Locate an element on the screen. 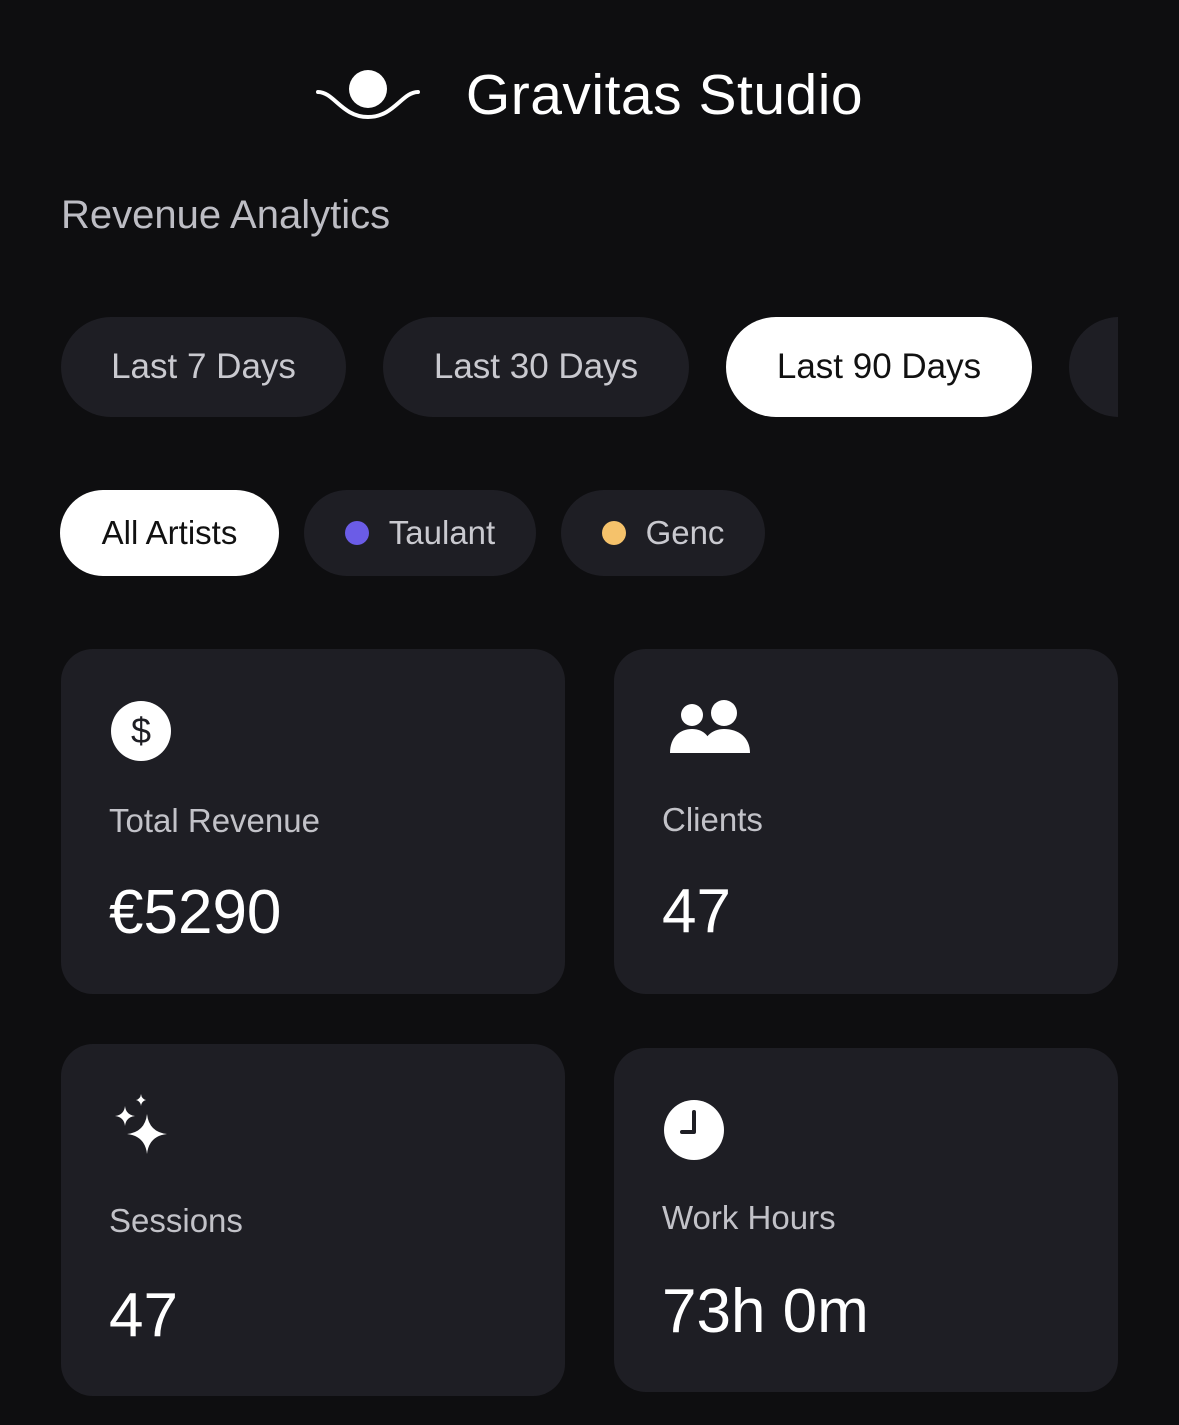  users-icon is located at coordinates (710, 726).